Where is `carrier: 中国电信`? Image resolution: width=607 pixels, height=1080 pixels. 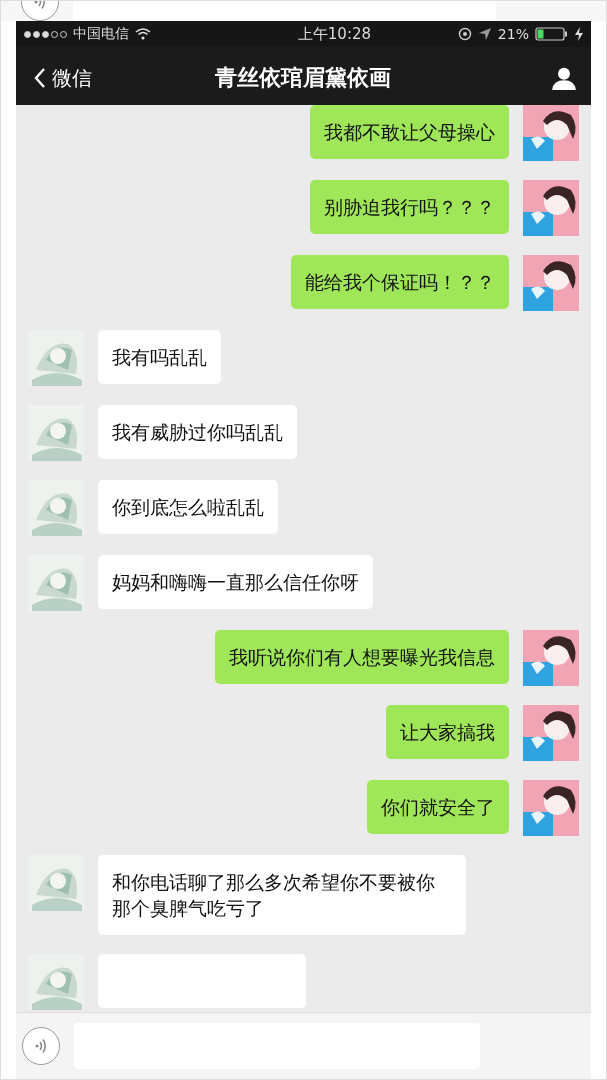 carrier: 中国电信 is located at coordinates (101, 34).